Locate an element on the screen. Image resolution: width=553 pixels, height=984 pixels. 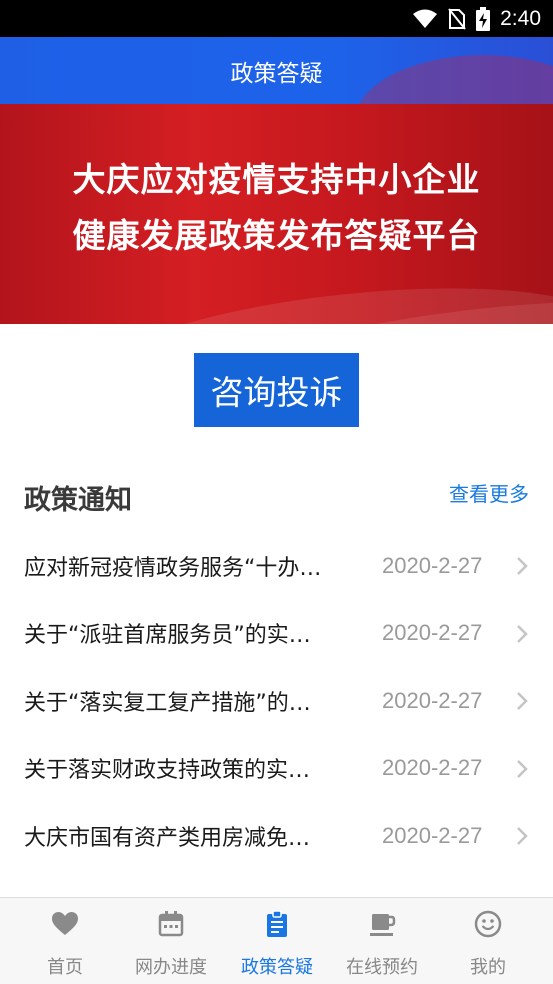
bottom-tab-bar: 首页 网办进度 政策答疑 在线预约 我的 is located at coordinates (276, 940).